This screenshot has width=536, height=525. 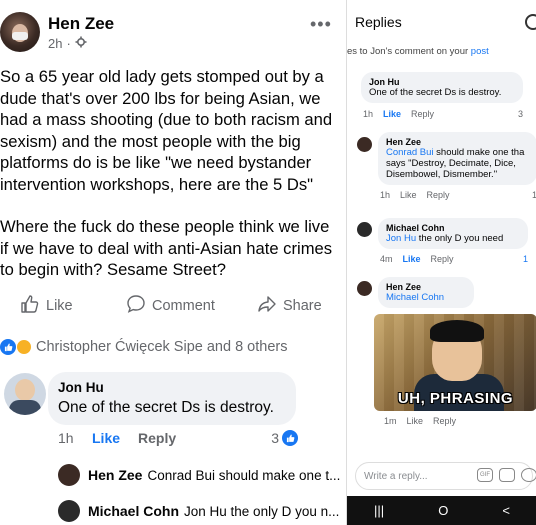 I want to click on reactions-summary: Christopher Ćwięcek Sipe and 8 others, so click(x=143, y=347).